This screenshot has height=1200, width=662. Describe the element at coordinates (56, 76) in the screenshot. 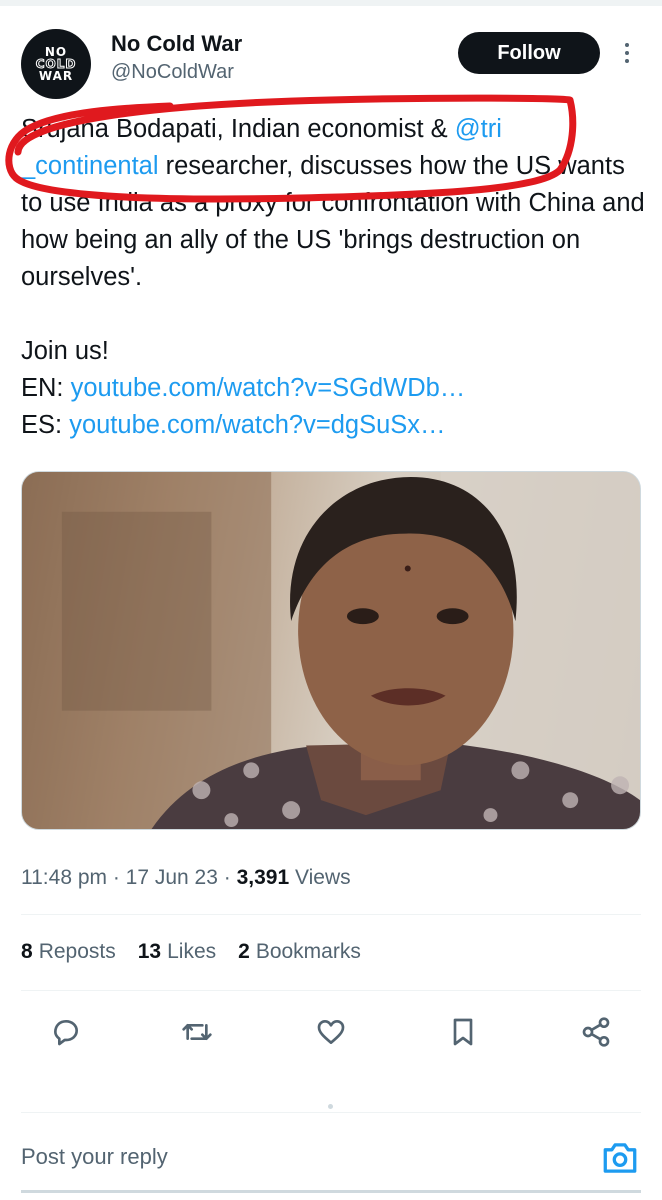

I see `avatar-text-war: WAR` at that location.